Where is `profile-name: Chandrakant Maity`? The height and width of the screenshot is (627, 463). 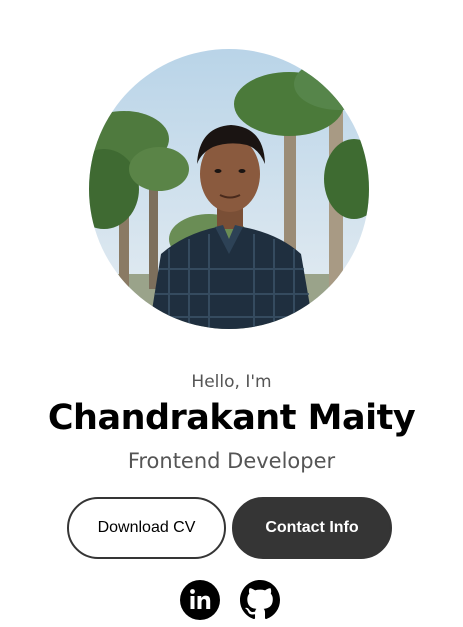
profile-name: Chandrakant Maity is located at coordinates (231, 418).